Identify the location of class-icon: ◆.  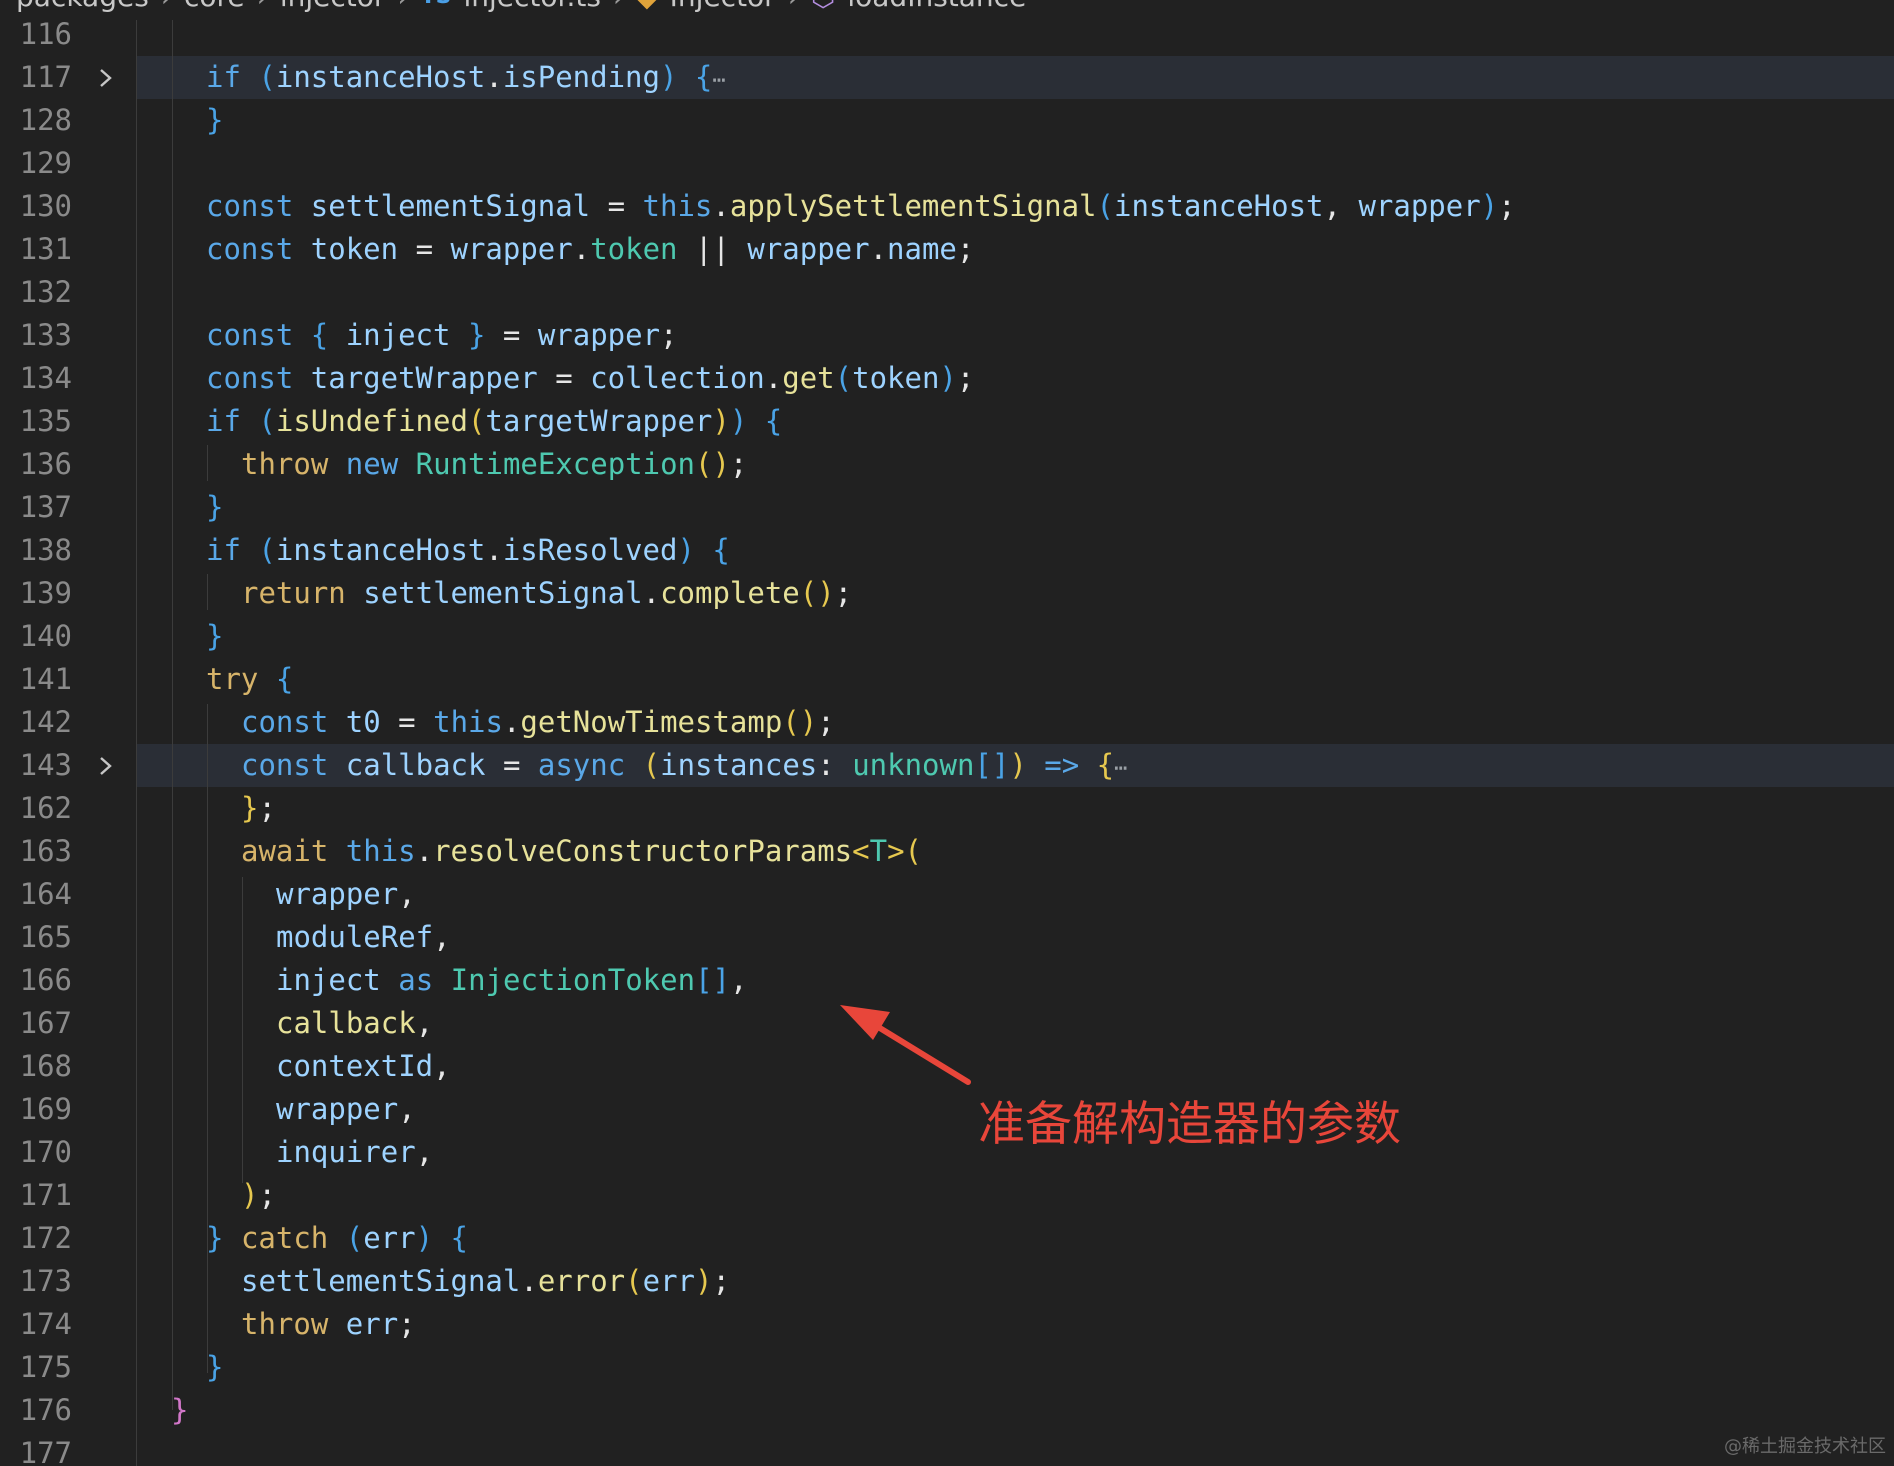
(647, 6).